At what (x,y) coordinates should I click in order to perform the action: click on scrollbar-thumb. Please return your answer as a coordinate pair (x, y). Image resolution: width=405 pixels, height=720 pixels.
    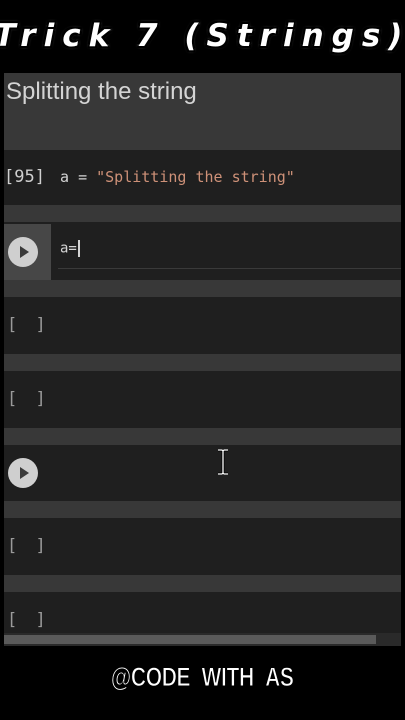
    Looking at the image, I should click on (190, 639).